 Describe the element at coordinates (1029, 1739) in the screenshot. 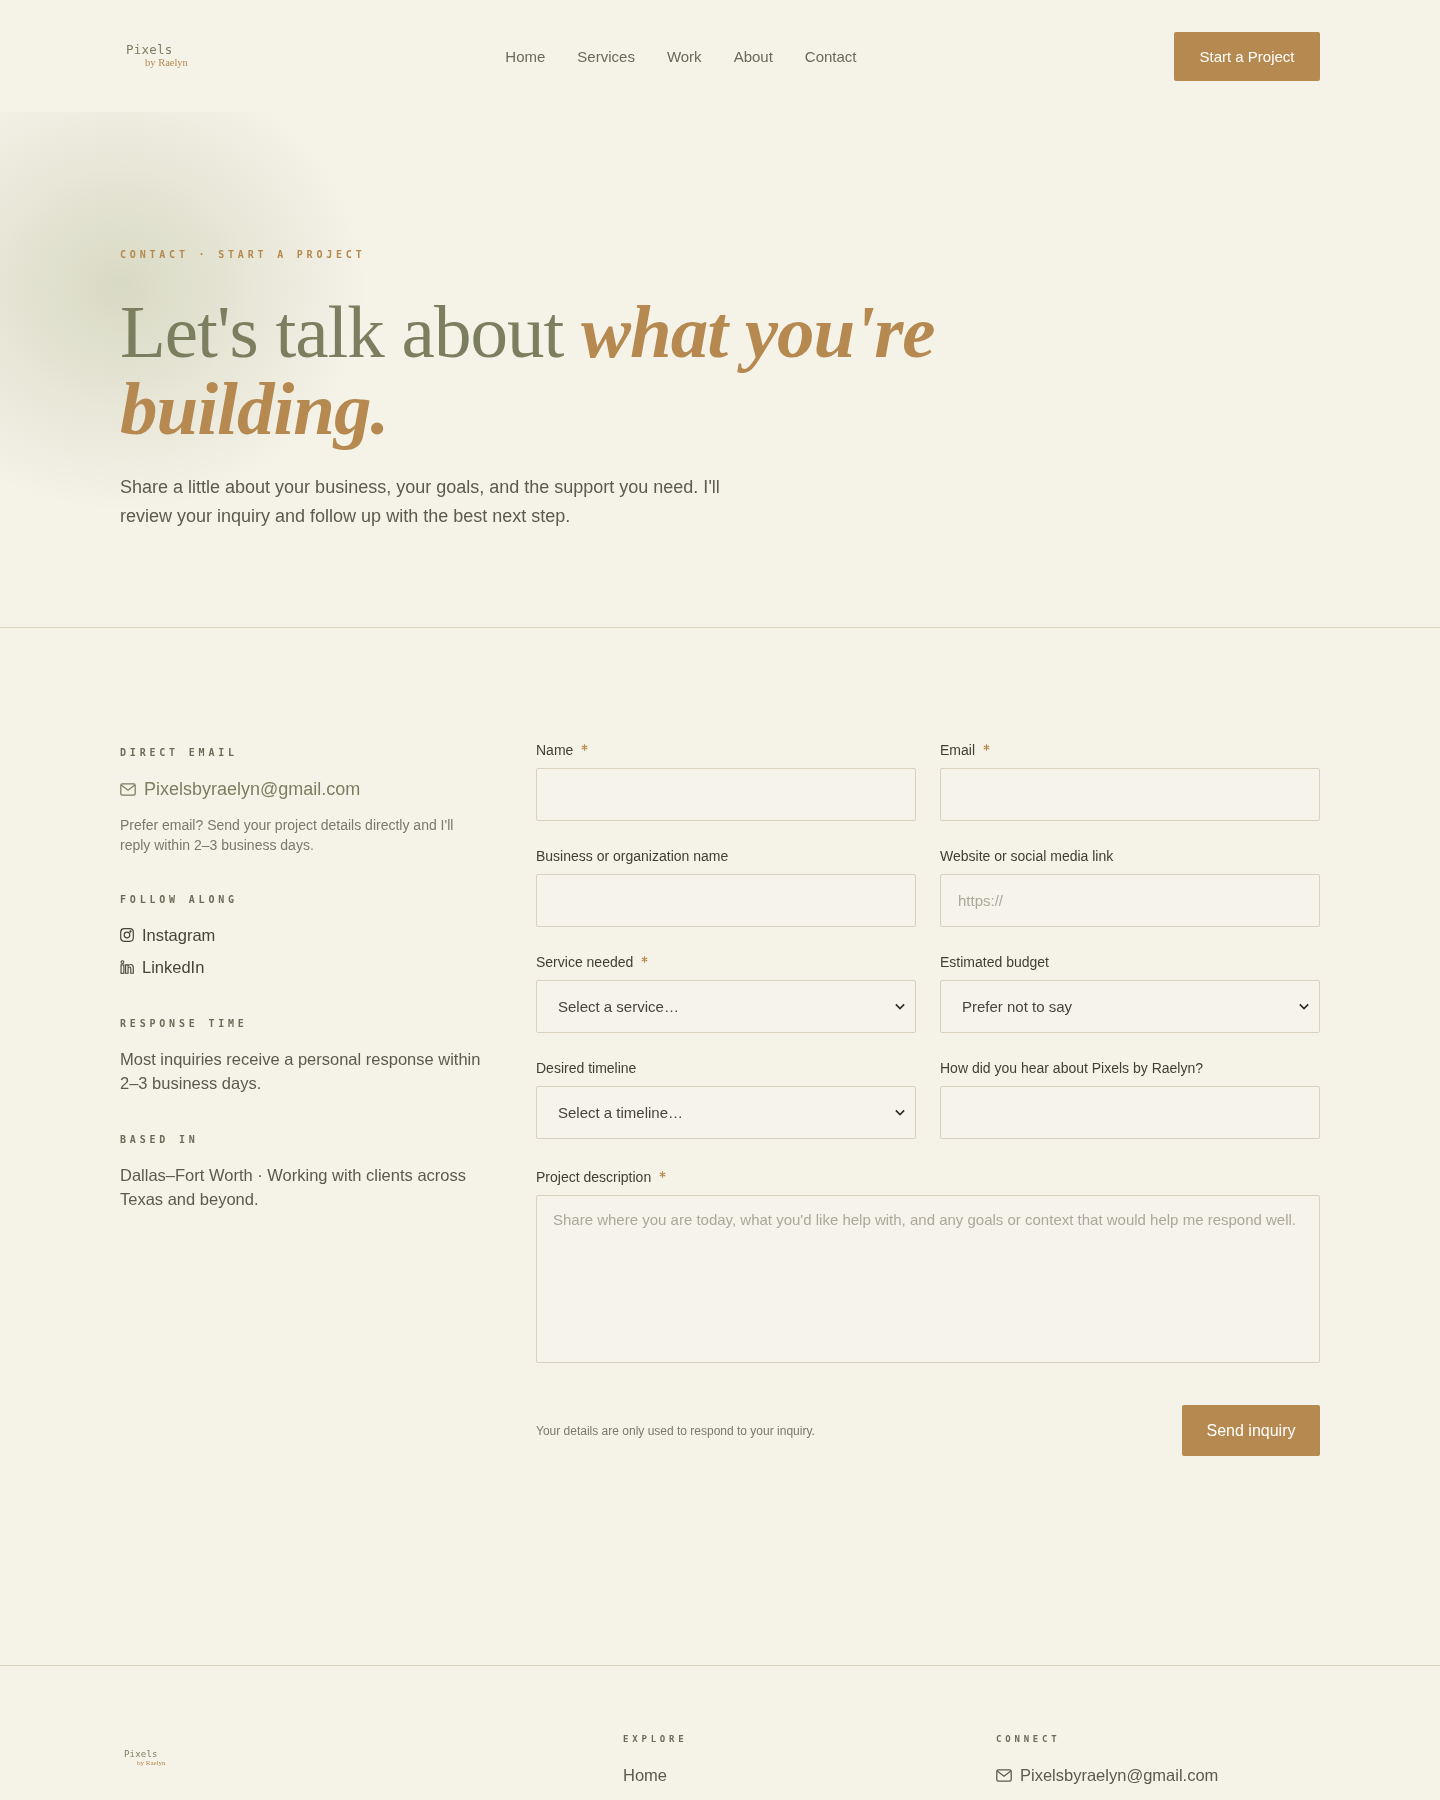

I see `footer-heading: CONNECT` at that location.